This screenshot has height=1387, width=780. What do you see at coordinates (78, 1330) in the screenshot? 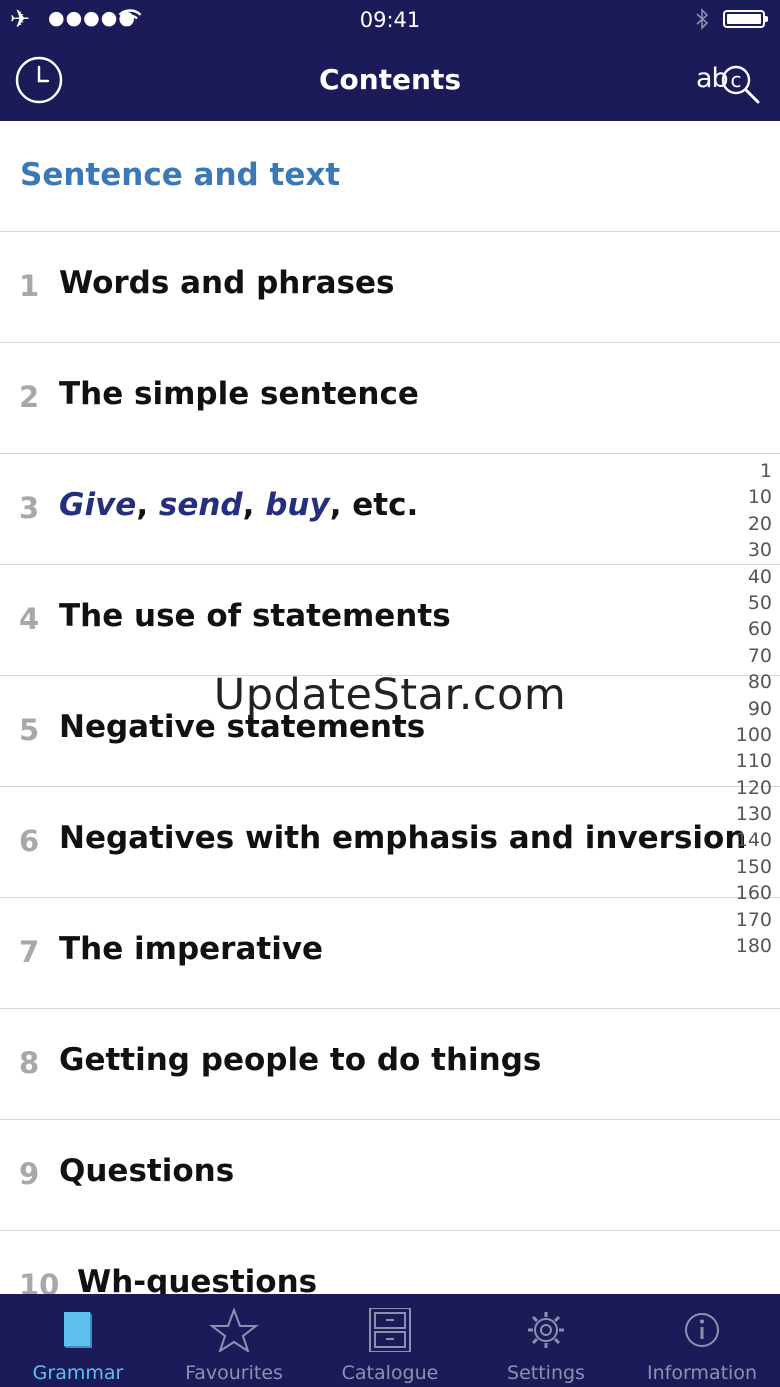
I see `book-icon` at bounding box center [78, 1330].